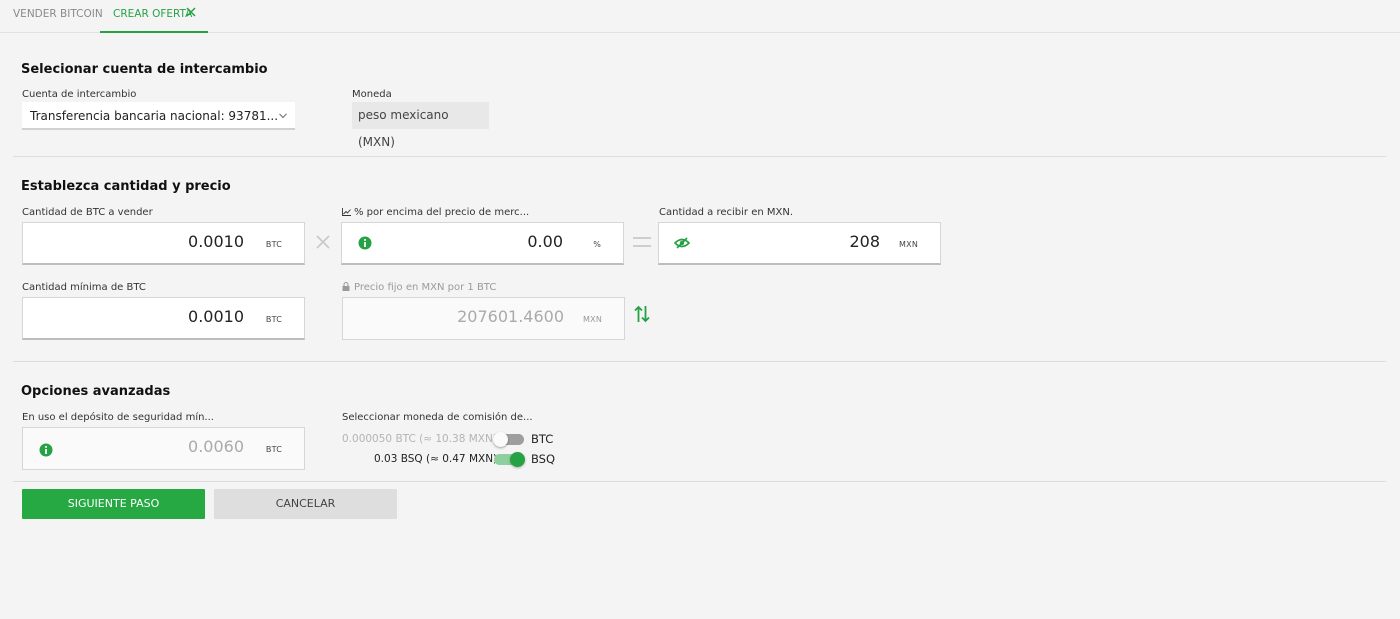 This screenshot has height=619, width=1400. I want to click on chevron-down-icon, so click(283, 116).